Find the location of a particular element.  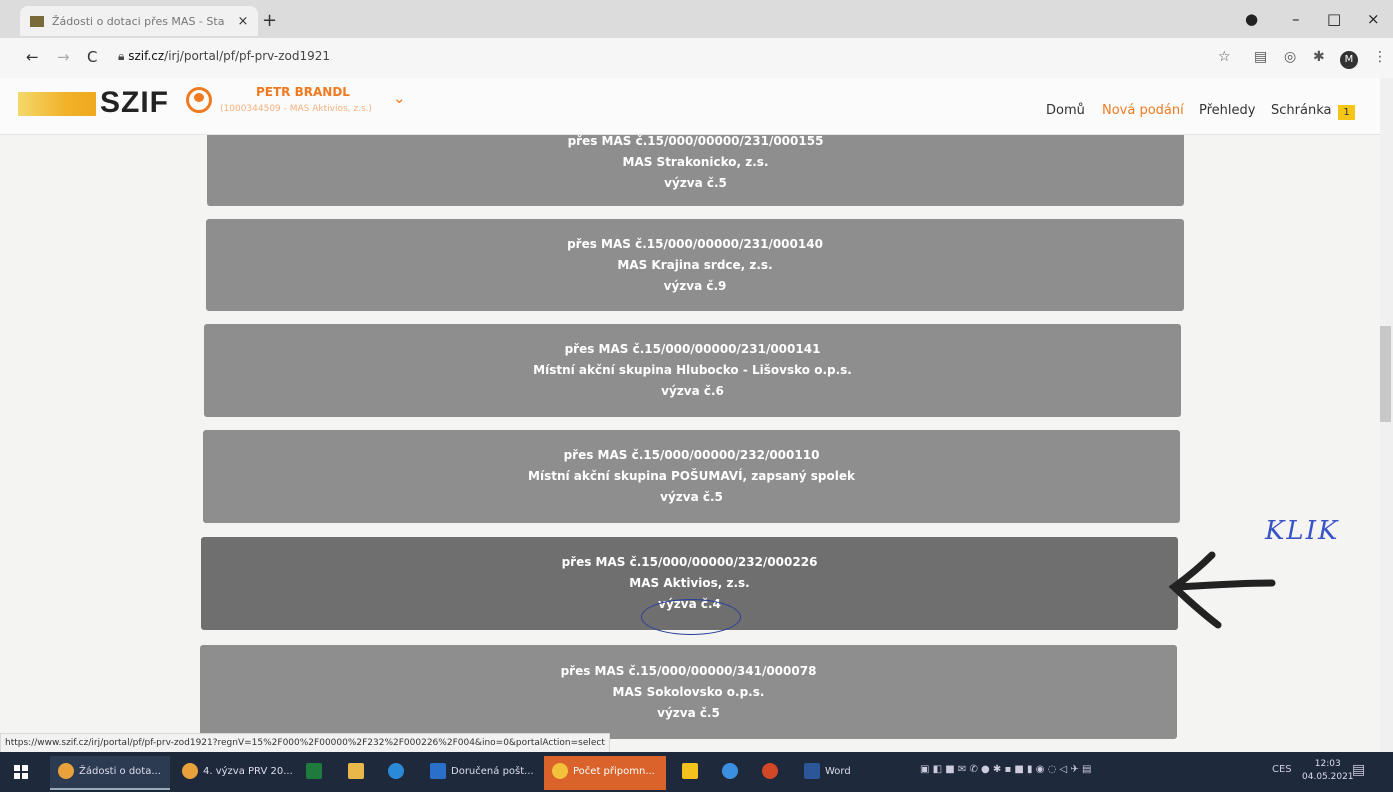

bookmark-star-icon: ☆ is located at coordinates (1224, 57).